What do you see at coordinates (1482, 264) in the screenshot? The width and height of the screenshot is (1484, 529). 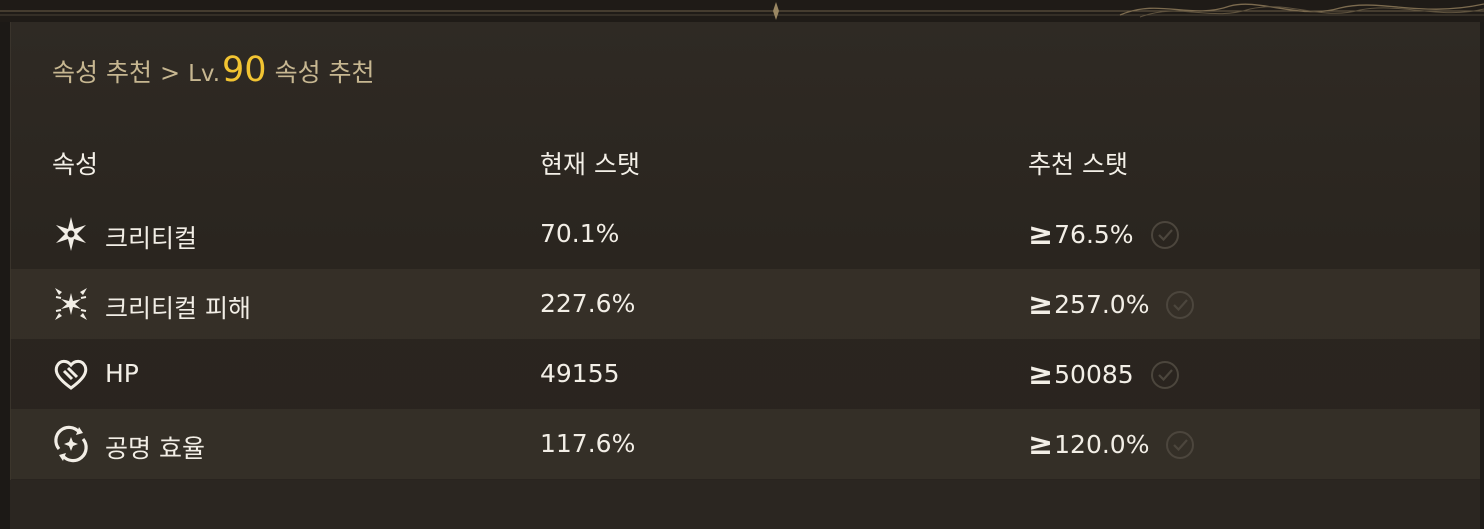 I see `right-frame-edge` at bounding box center [1482, 264].